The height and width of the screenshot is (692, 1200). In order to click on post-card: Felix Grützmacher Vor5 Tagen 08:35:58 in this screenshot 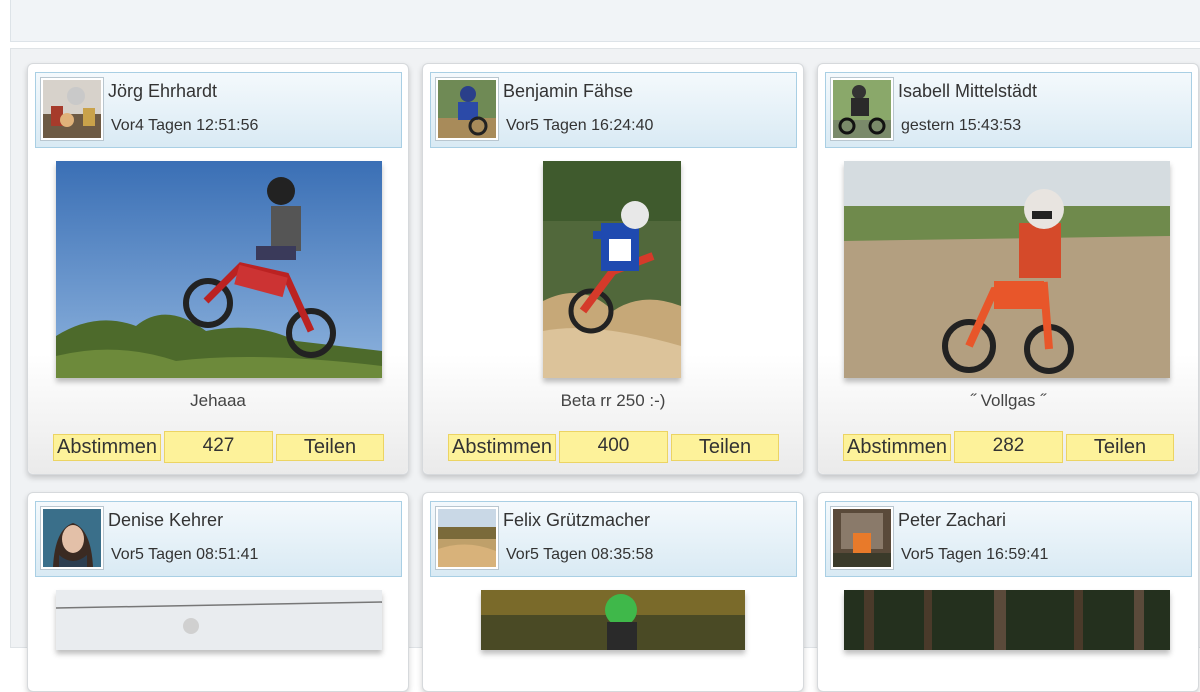, I will do `click(613, 592)`.